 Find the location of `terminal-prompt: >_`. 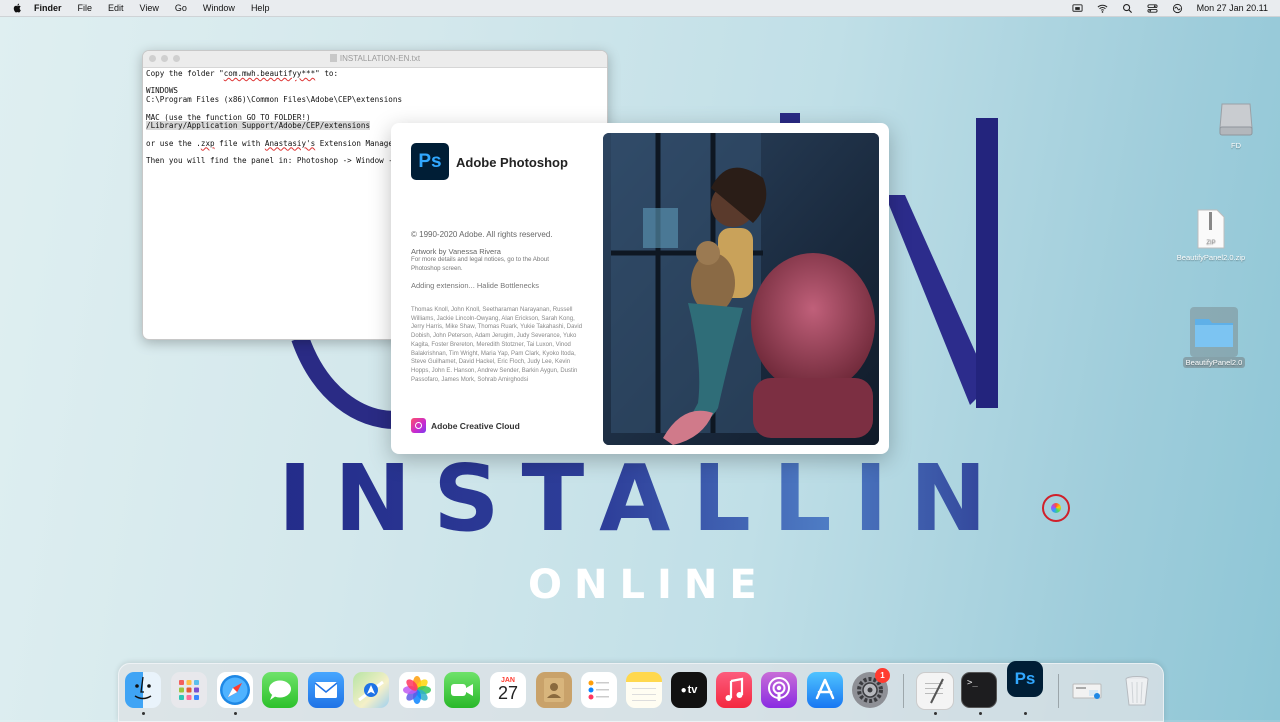

terminal-prompt: >_ is located at coordinates (972, 683).